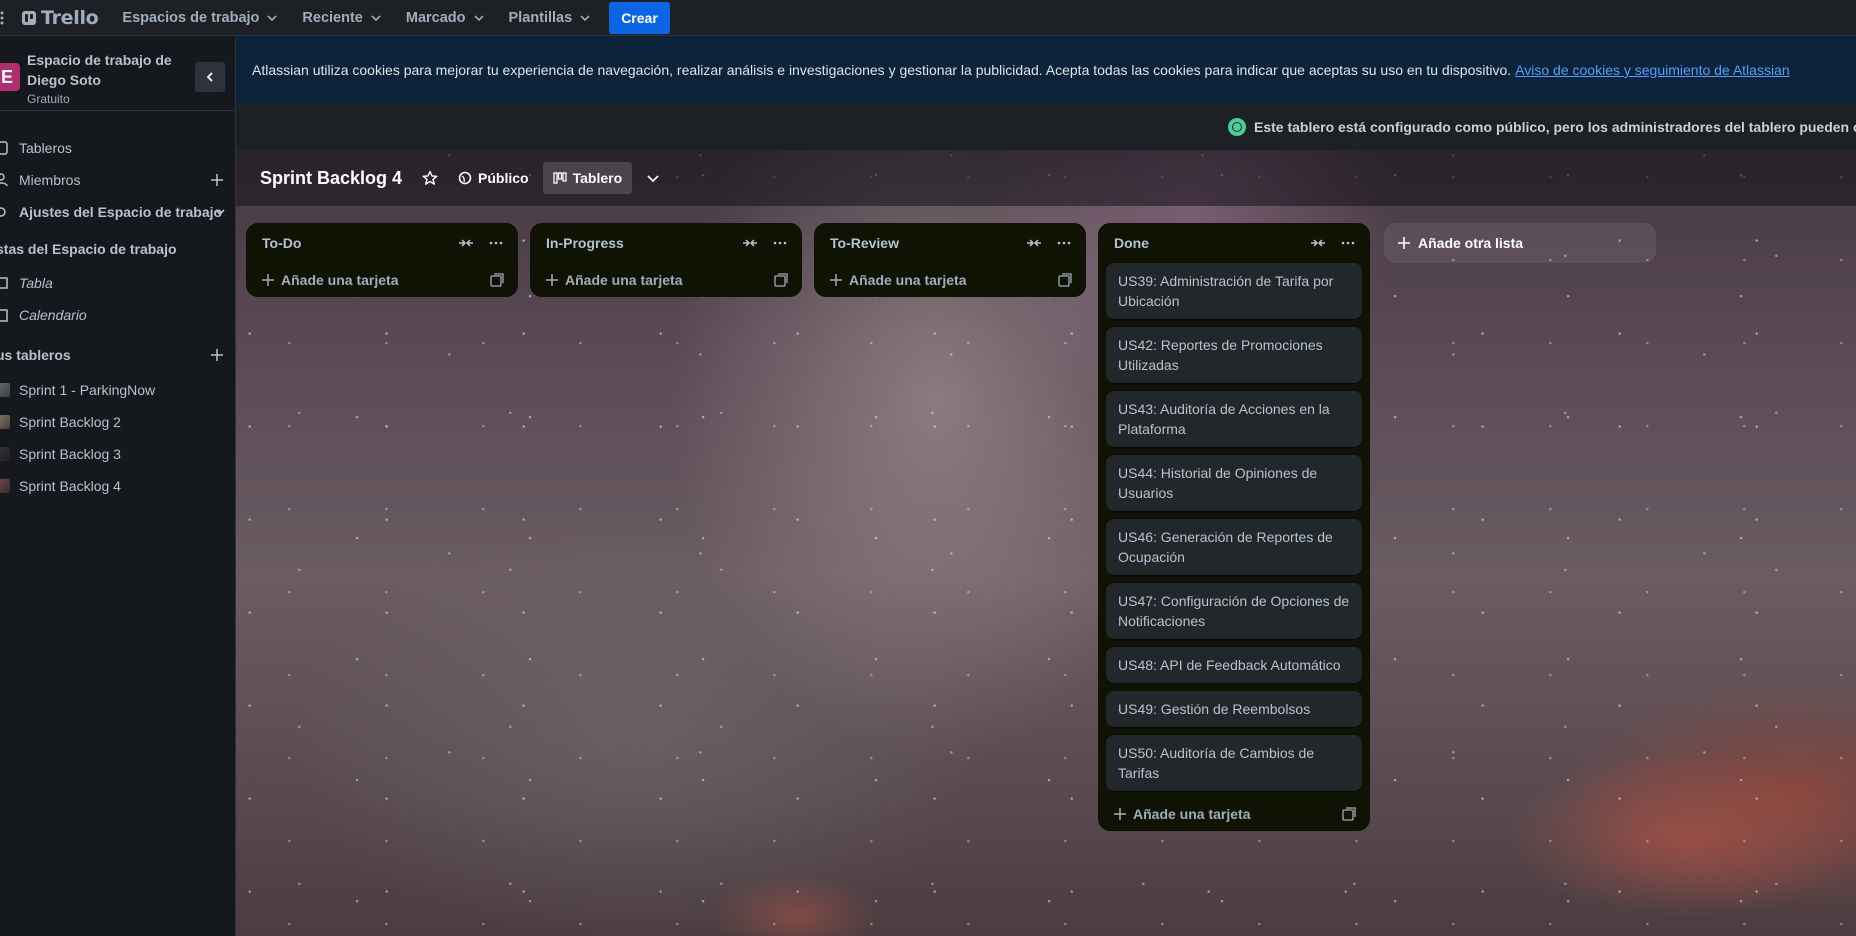  Describe the element at coordinates (35, 355) in the screenshot. I see `sidebar-boards-heading: us tableros` at that location.